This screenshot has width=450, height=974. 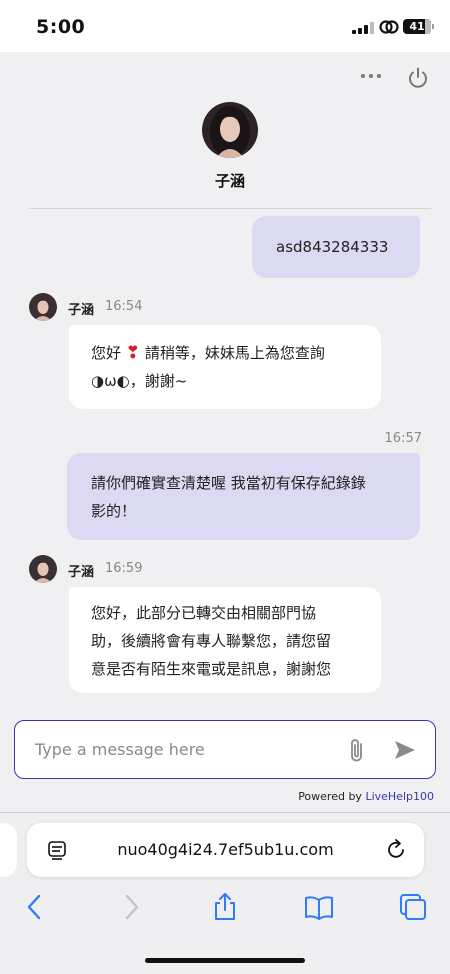 I want to click on url-text: nuo40g4i24.7ef5ub1u.com, so click(x=225, y=849).